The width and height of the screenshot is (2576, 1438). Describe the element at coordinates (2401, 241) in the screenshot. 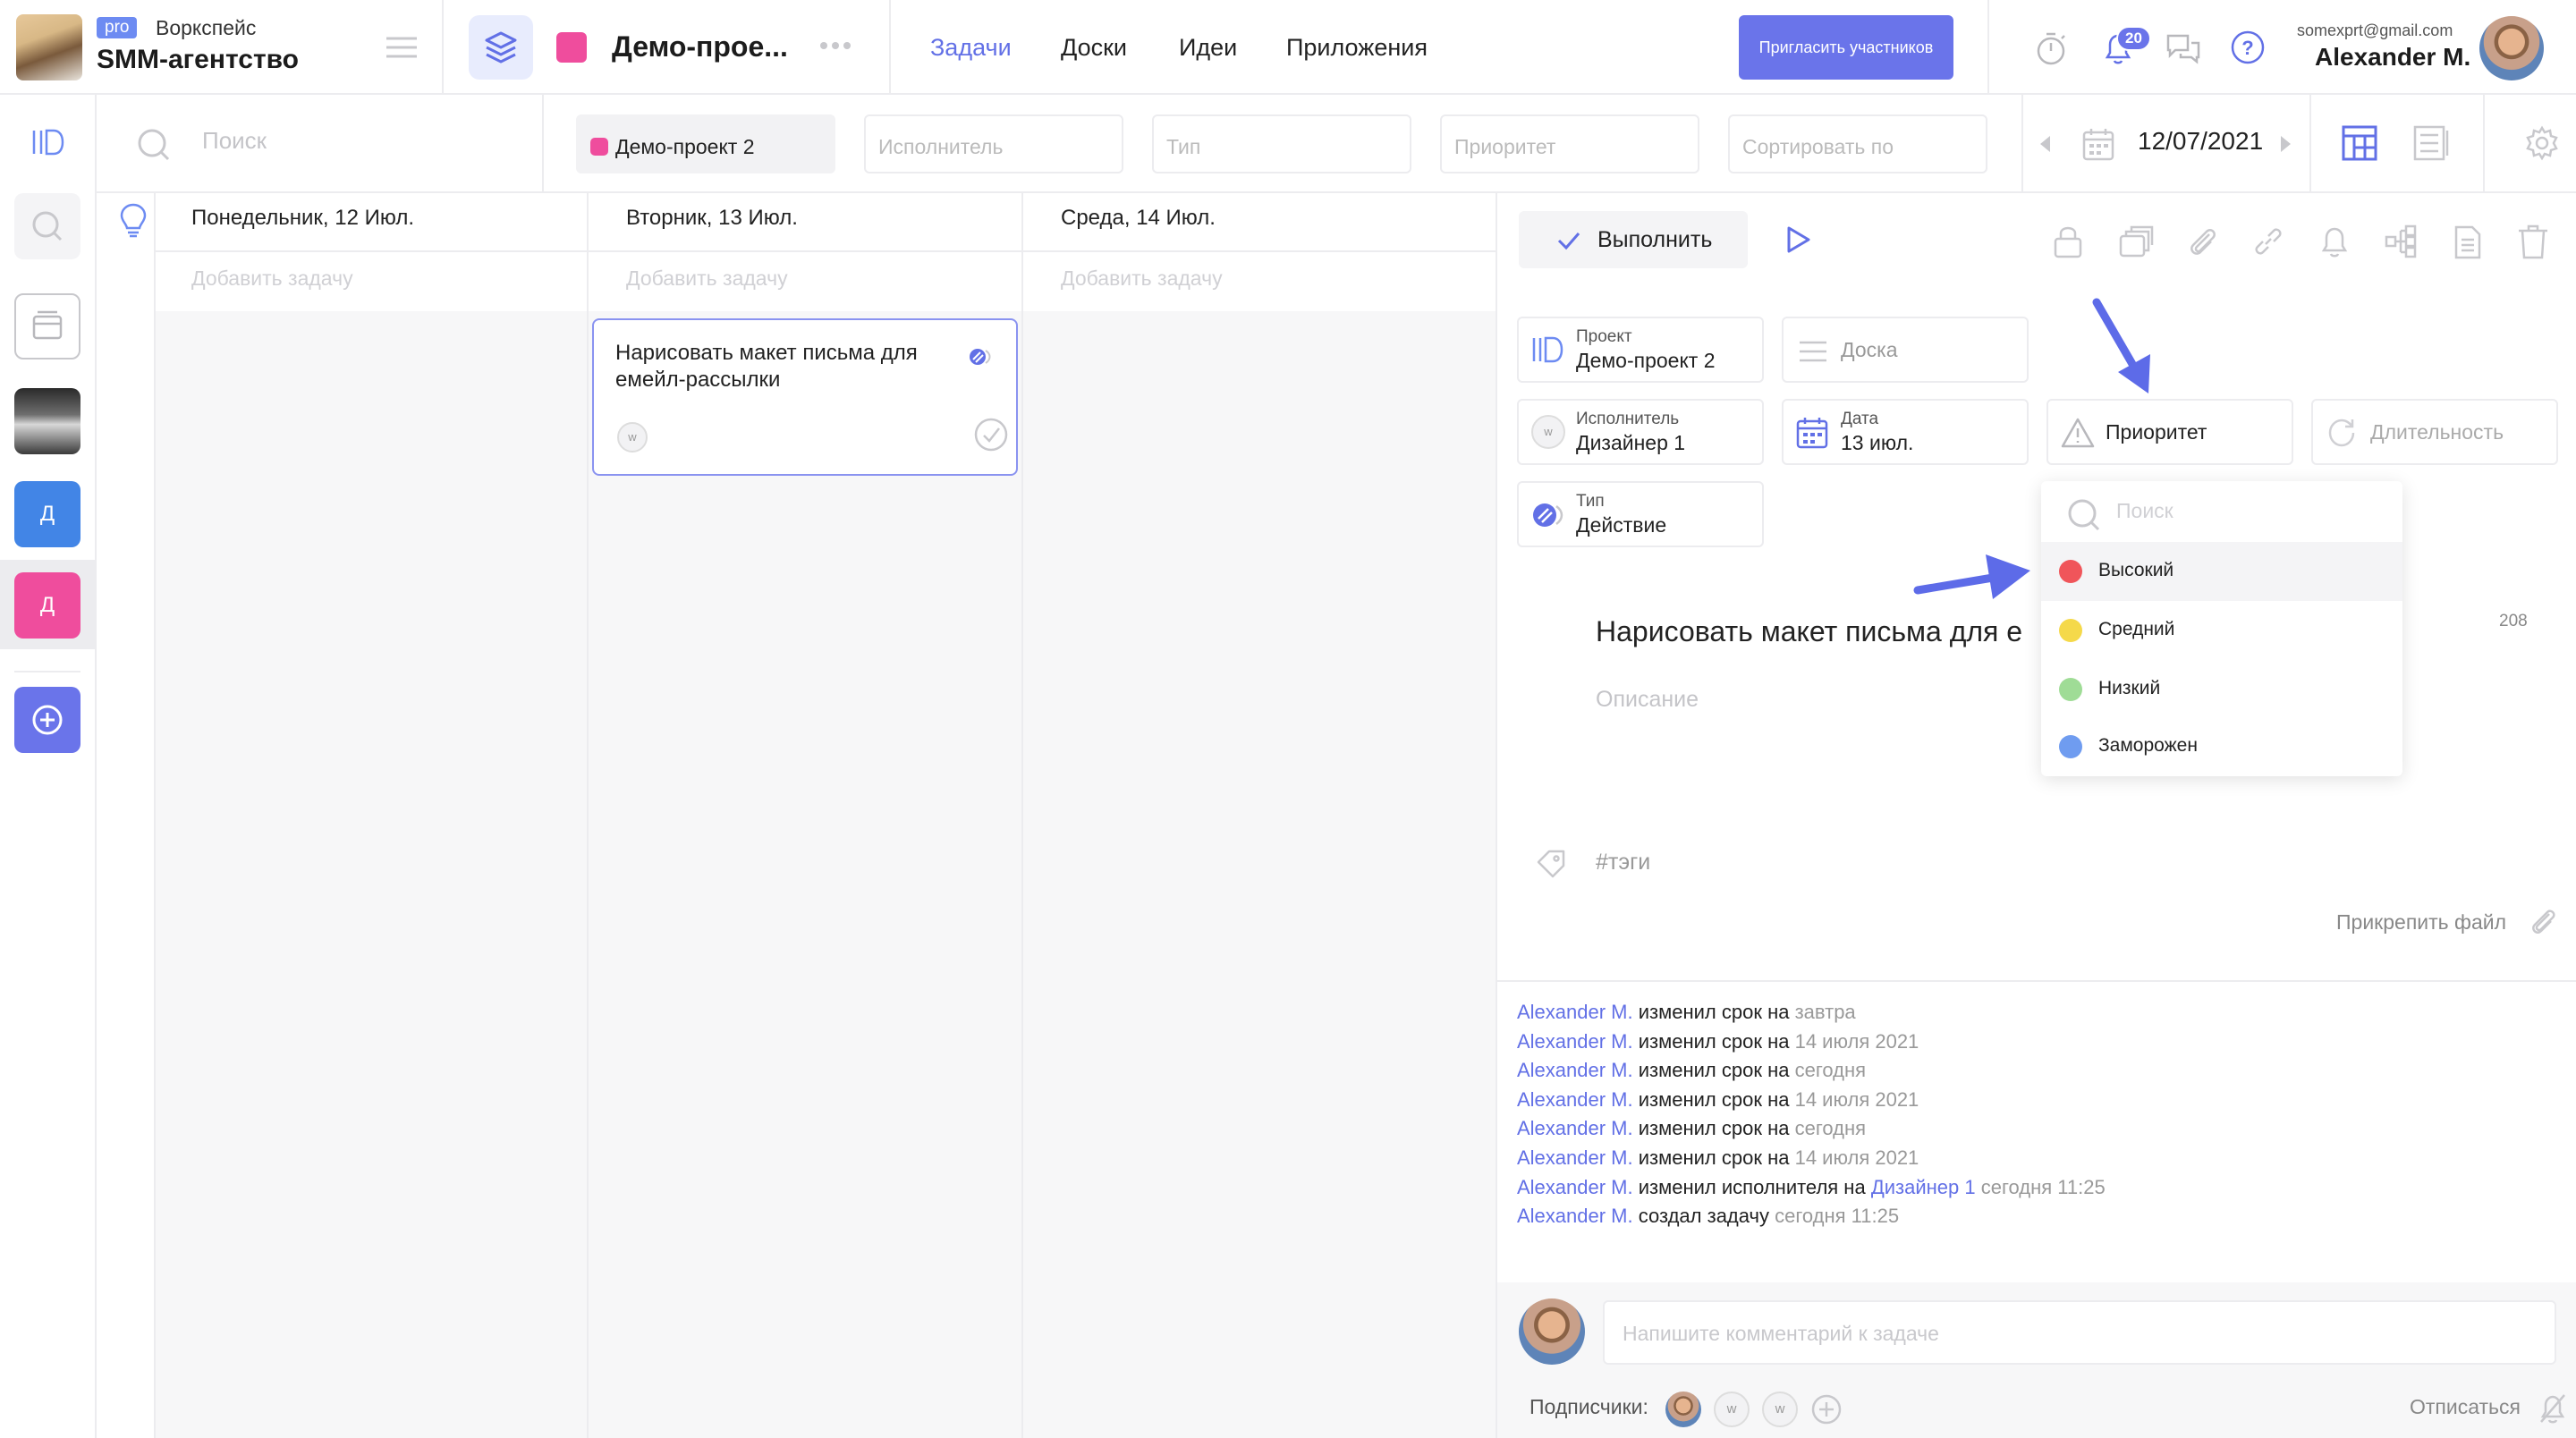

I see `subtasks-tree-icon` at that location.